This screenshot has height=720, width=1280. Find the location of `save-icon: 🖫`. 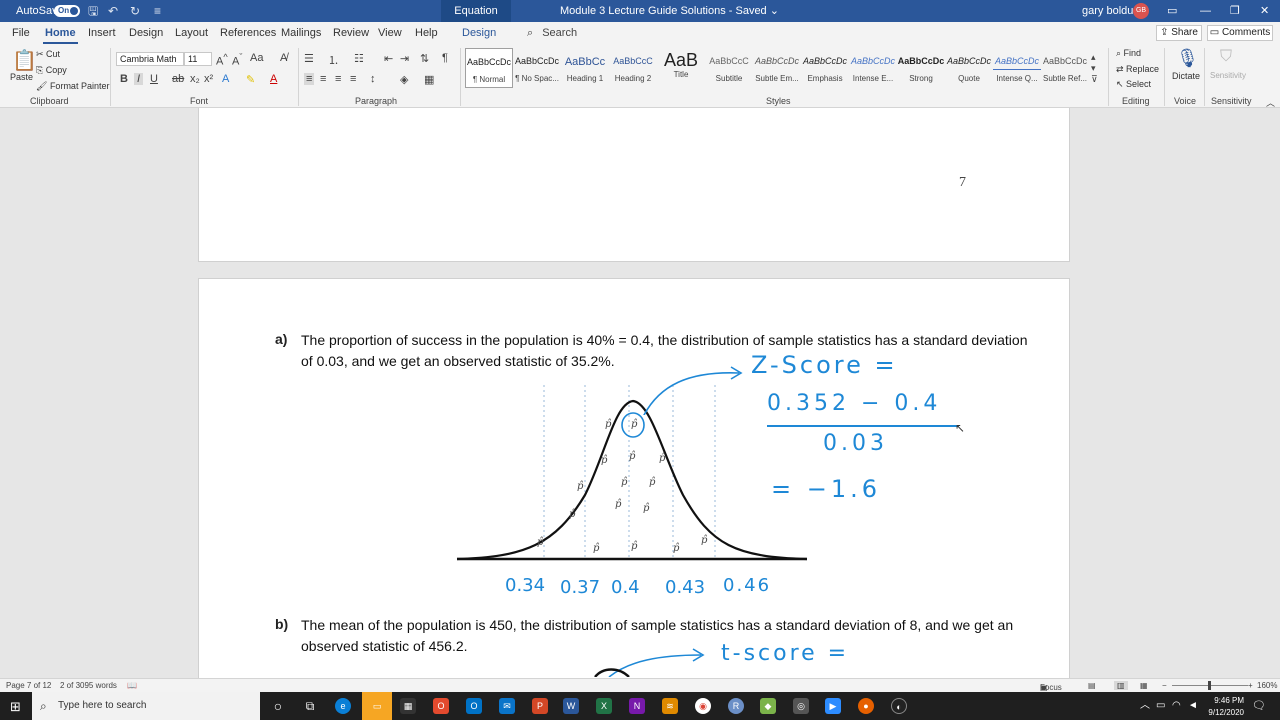

save-icon: 🖫 is located at coordinates (93, 11).